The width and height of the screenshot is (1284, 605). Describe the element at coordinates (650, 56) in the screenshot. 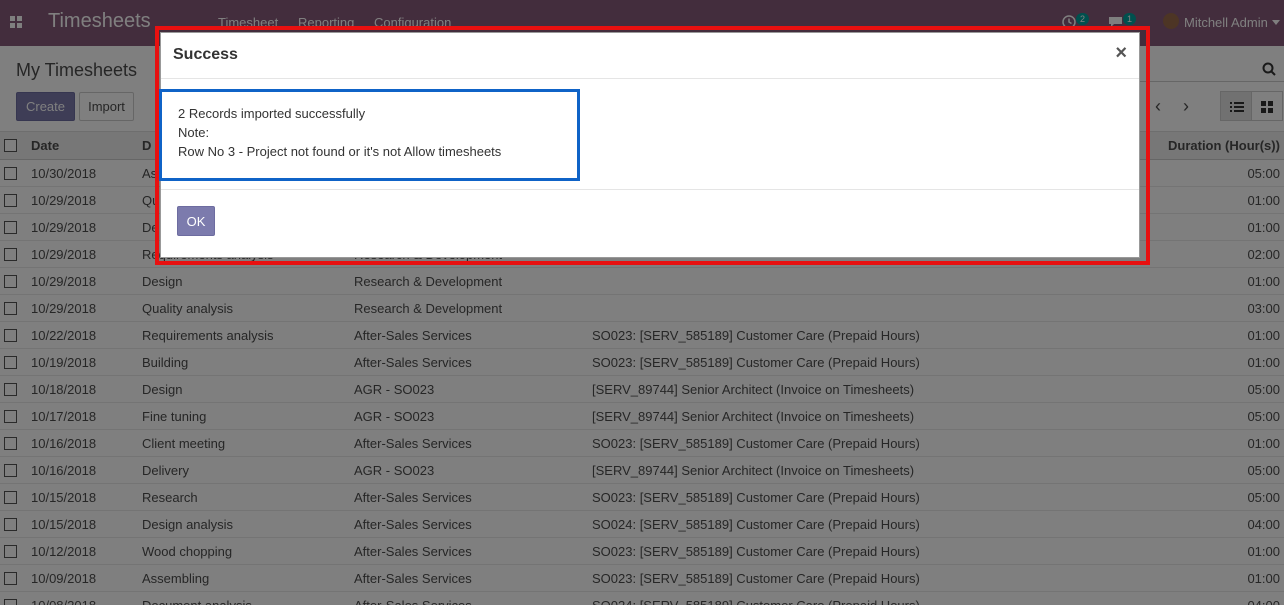

I see `dialog-header: Success ×` at that location.